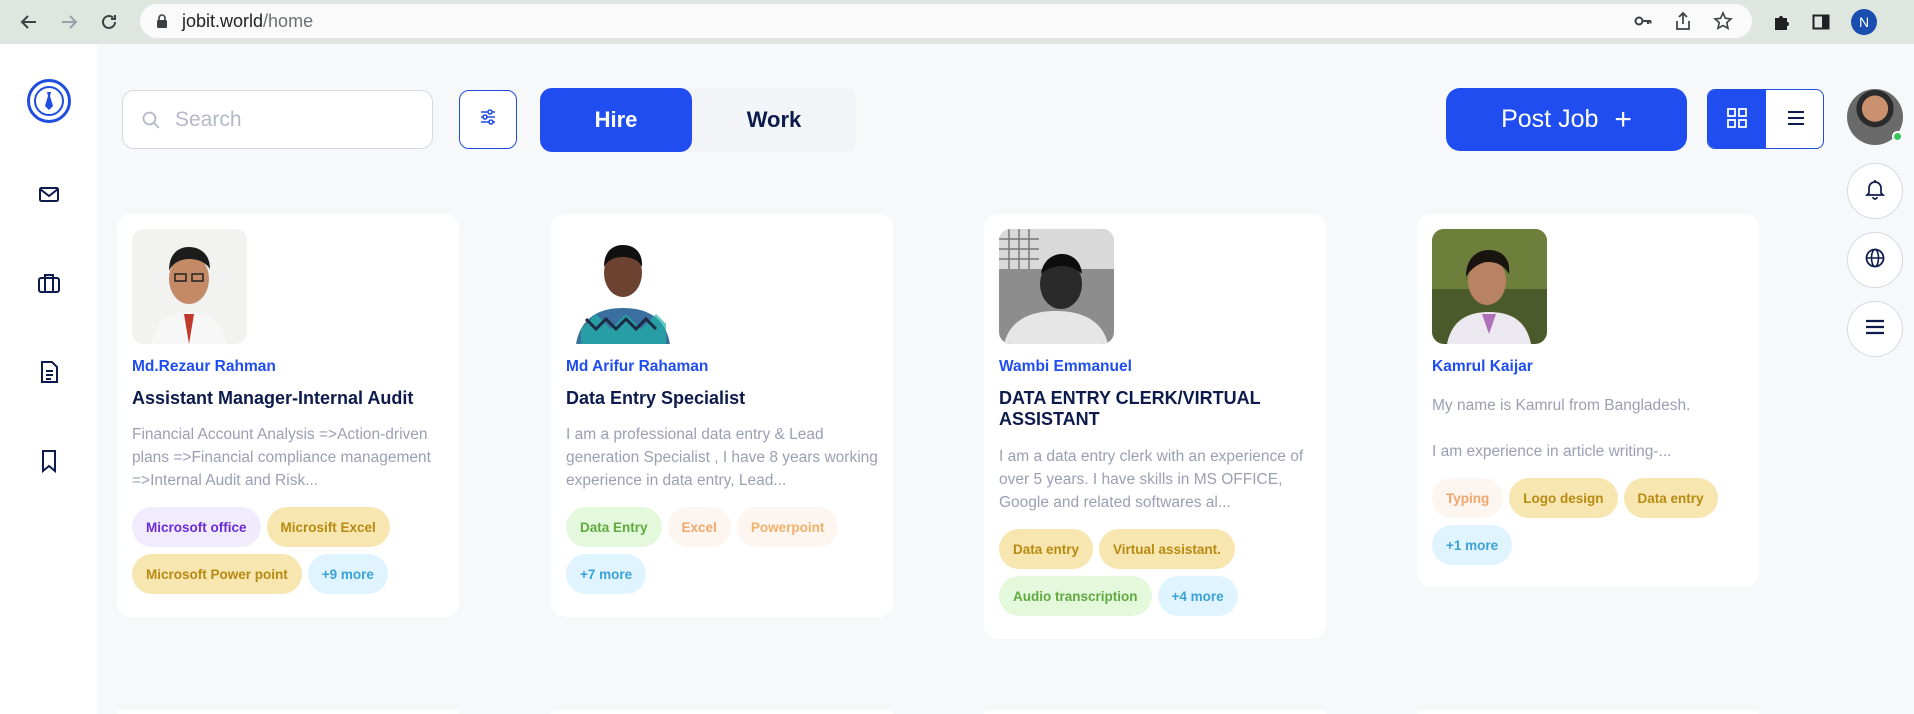 This screenshot has height=714, width=1914. Describe the element at coordinates (1821, 22) in the screenshot. I see `side-panel-icon` at that location.